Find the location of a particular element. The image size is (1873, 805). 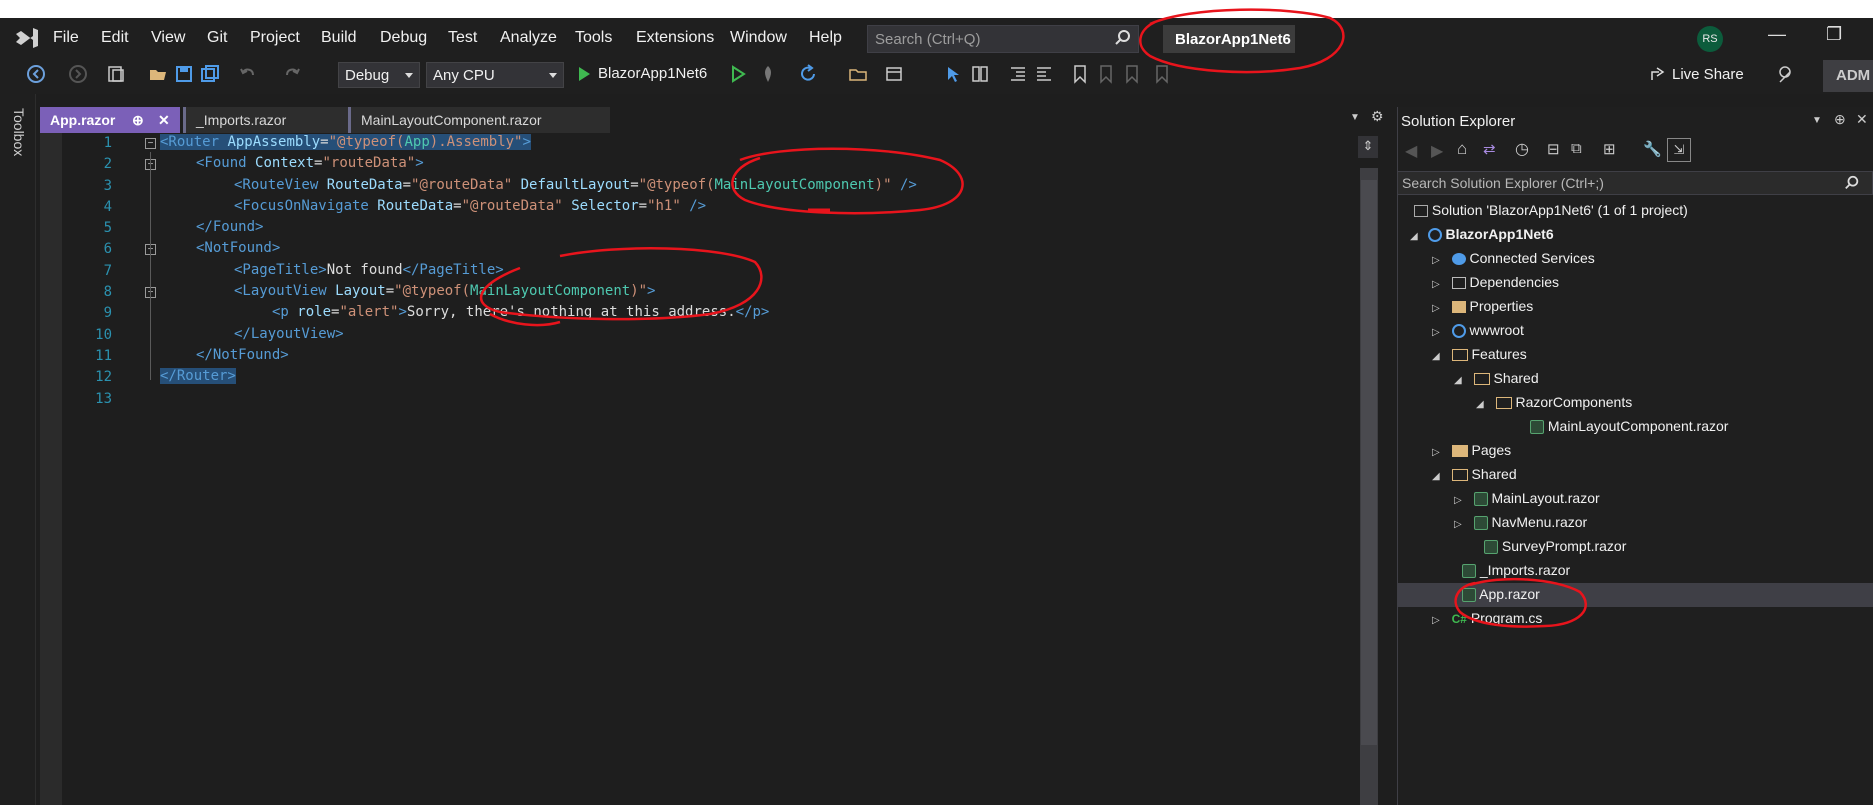

new-project-icon is located at coordinates (116, 74).